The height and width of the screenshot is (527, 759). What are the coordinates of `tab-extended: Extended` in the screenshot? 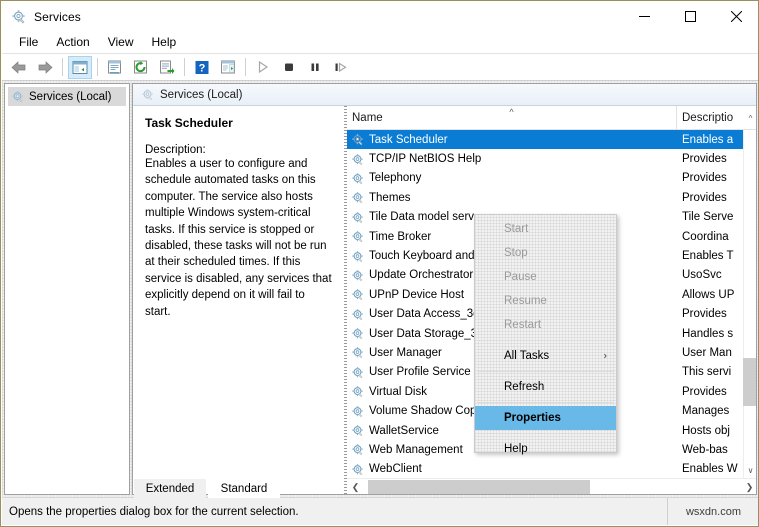 It's located at (170, 488).